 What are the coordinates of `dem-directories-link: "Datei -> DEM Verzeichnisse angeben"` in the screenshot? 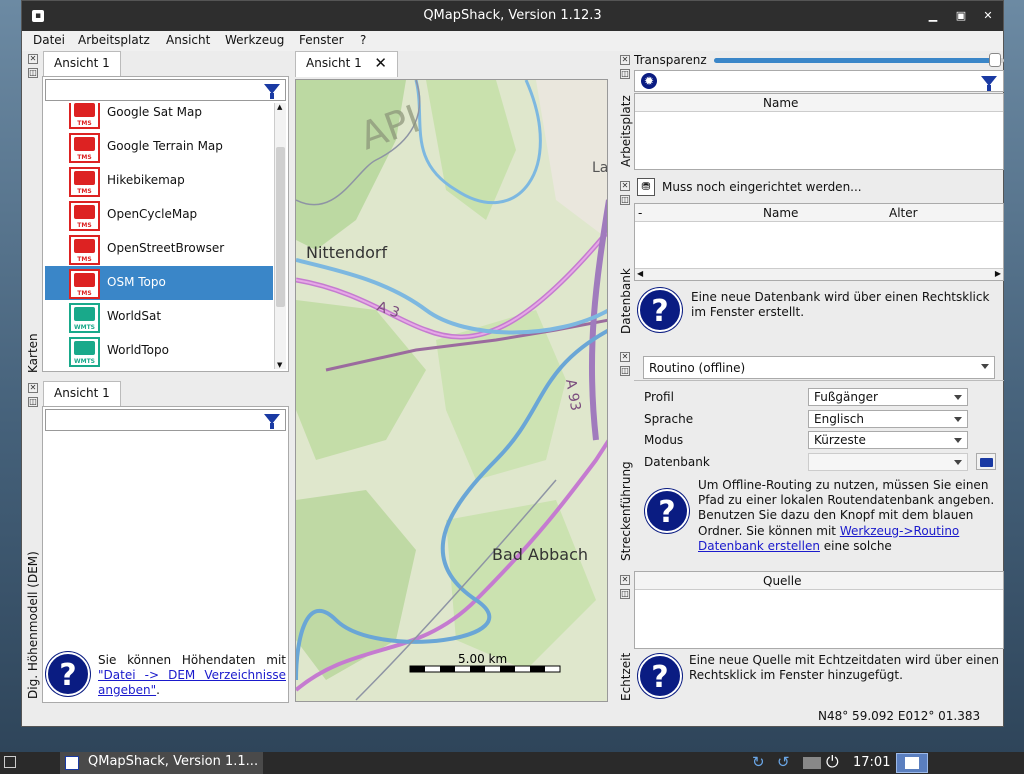 It's located at (192, 682).